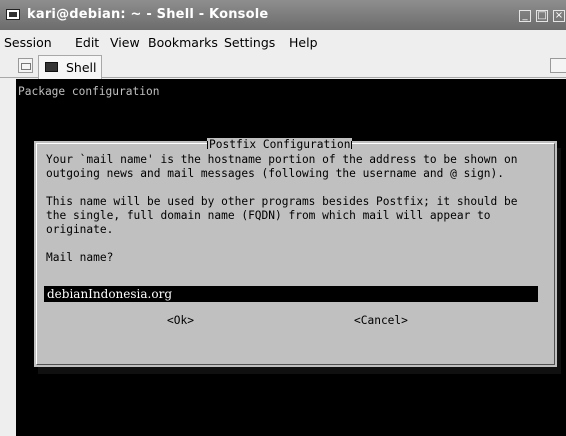 The width and height of the screenshot is (566, 436). What do you see at coordinates (28, 42) in the screenshot?
I see `menu-session: Session` at bounding box center [28, 42].